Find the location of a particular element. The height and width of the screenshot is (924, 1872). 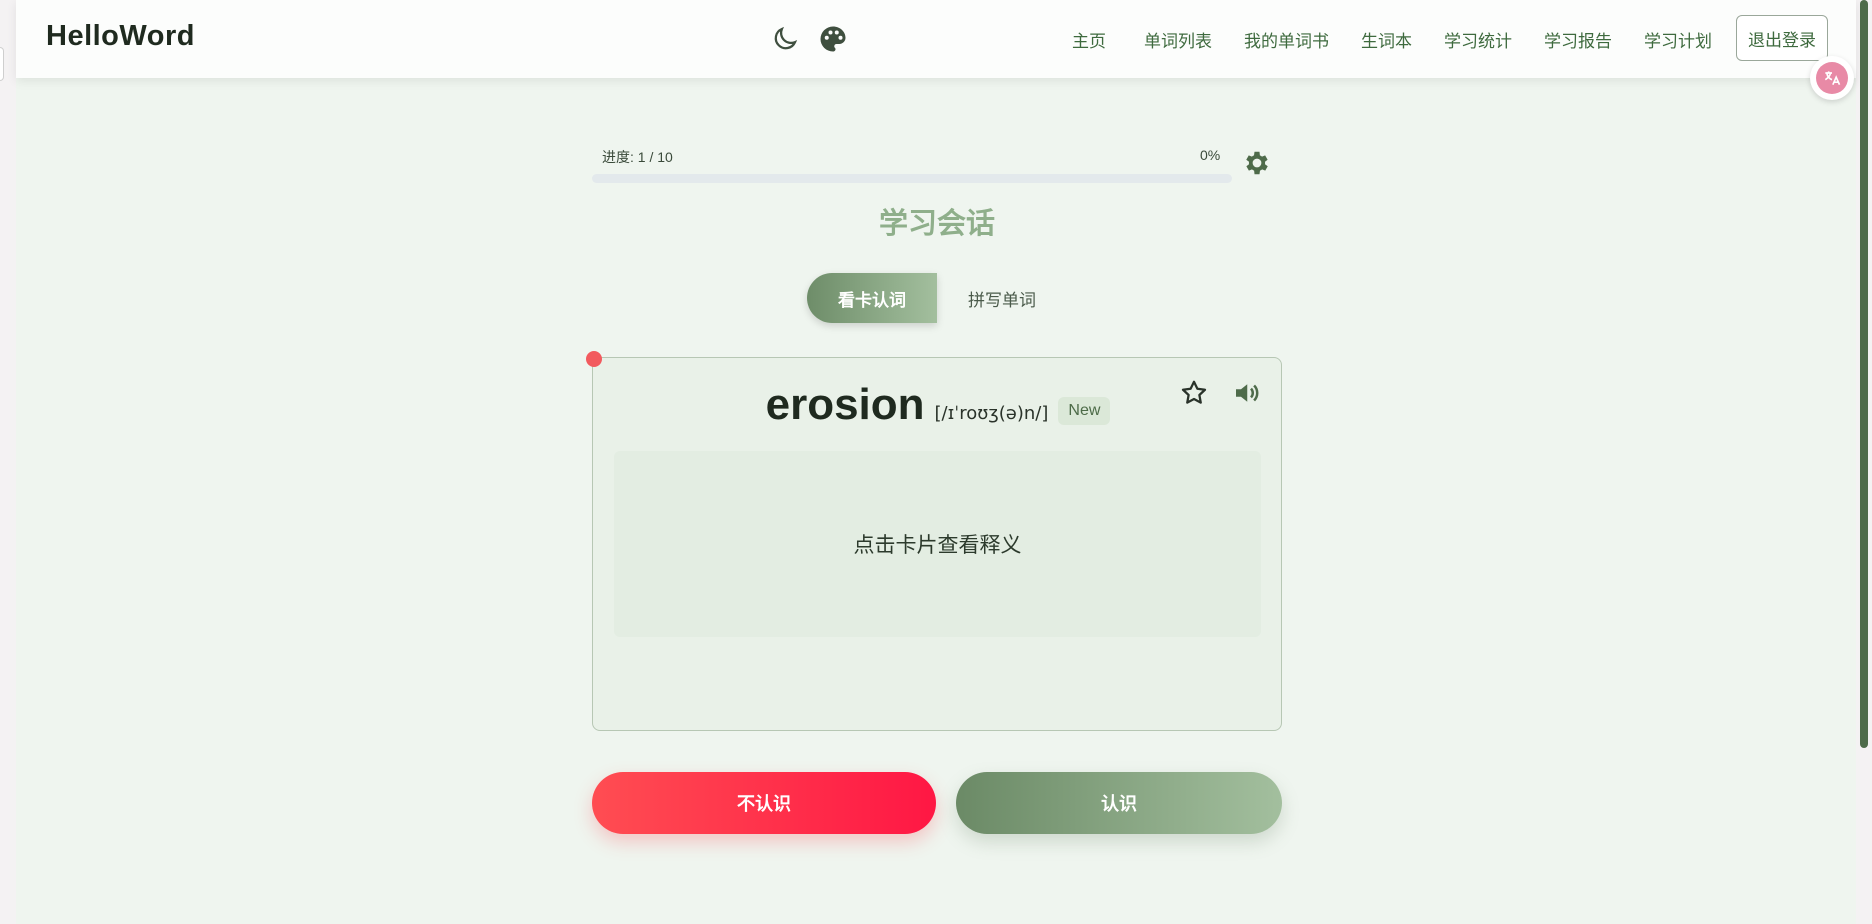

nav-links: 主页 单词列表 我的单词书 生词本 学习统计 学习报告 学习计划 is located at coordinates (1392, 39).